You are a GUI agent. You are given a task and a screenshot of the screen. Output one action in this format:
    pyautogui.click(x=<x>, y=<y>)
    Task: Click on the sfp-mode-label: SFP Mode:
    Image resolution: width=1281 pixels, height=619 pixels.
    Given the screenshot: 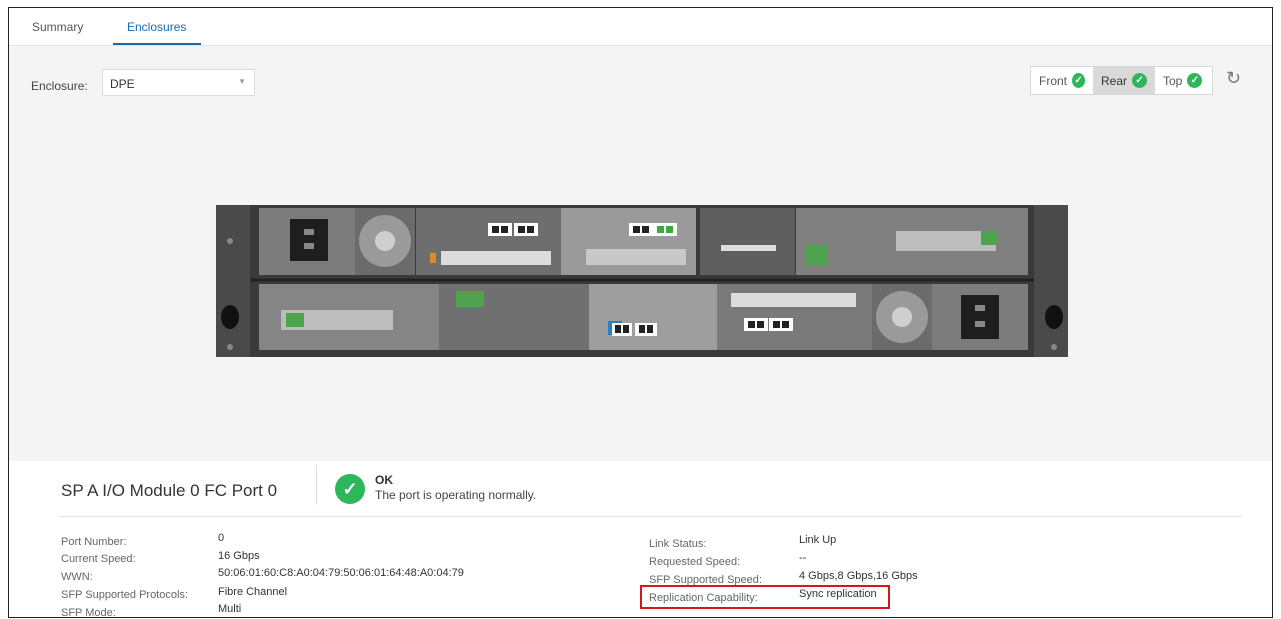 What is the action you would take?
    pyautogui.click(x=88, y=612)
    